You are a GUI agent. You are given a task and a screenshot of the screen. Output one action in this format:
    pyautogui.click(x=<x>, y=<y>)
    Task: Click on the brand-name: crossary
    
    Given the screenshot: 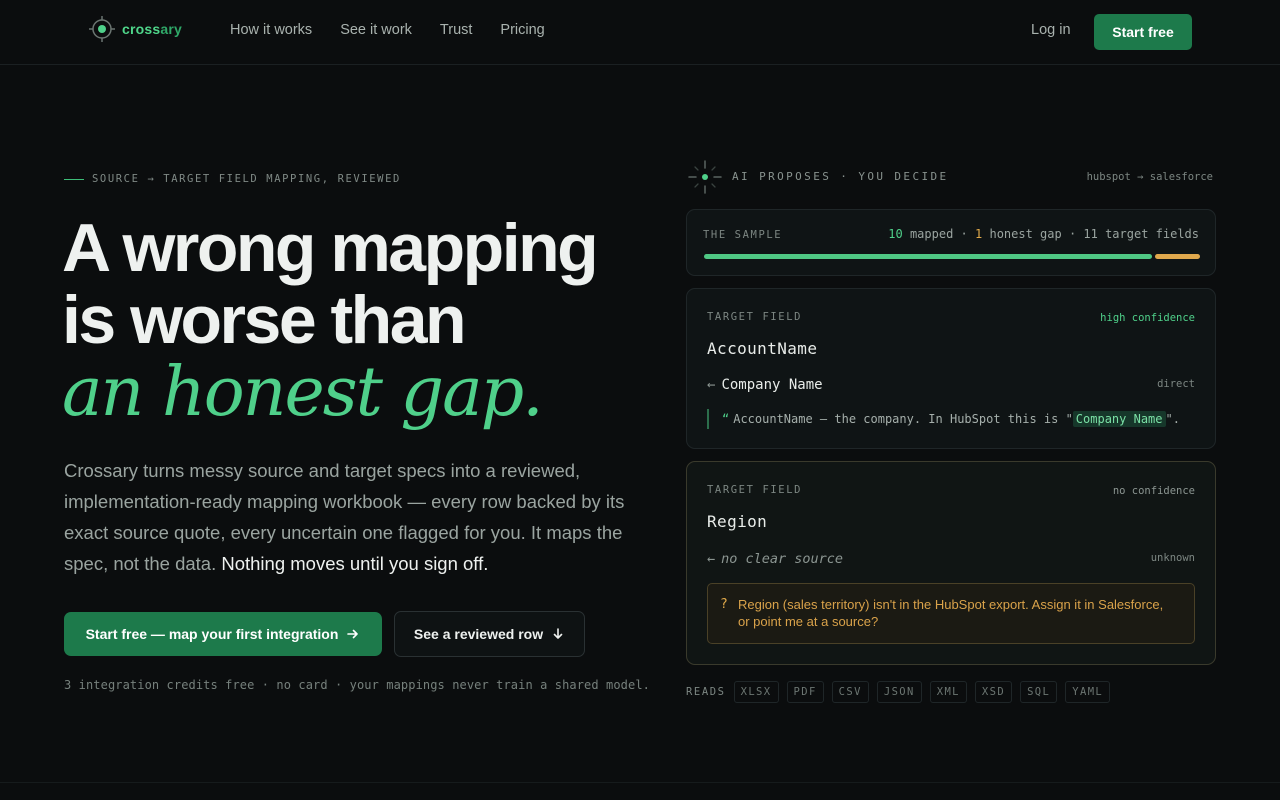 What is the action you would take?
    pyautogui.click(x=152, y=29)
    